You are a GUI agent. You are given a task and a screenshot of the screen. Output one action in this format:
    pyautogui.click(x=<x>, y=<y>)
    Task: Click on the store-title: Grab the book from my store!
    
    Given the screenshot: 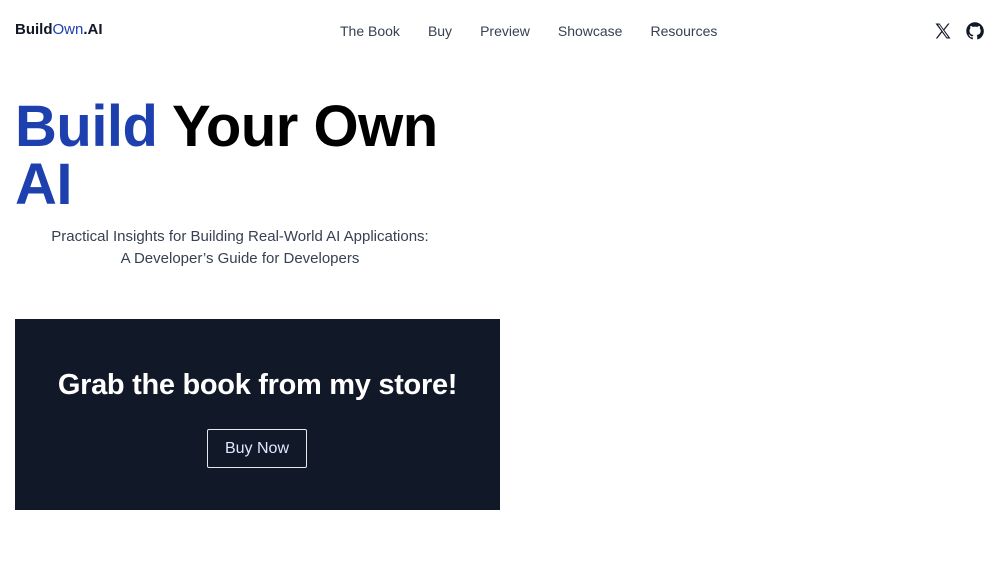 What is the action you would take?
    pyautogui.click(x=257, y=385)
    